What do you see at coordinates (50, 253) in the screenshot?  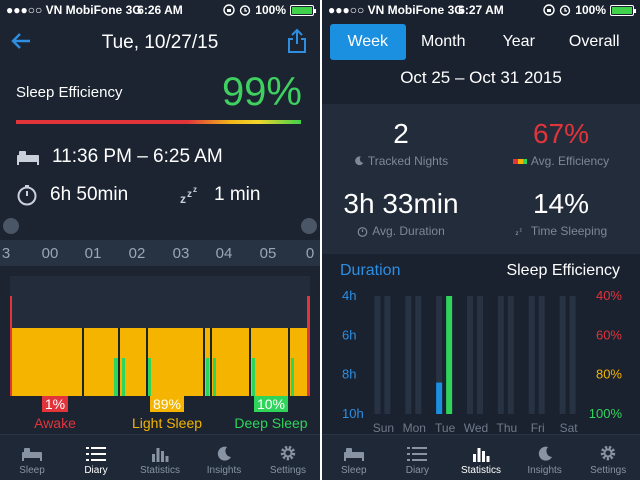 I see `hour-label: 00` at bounding box center [50, 253].